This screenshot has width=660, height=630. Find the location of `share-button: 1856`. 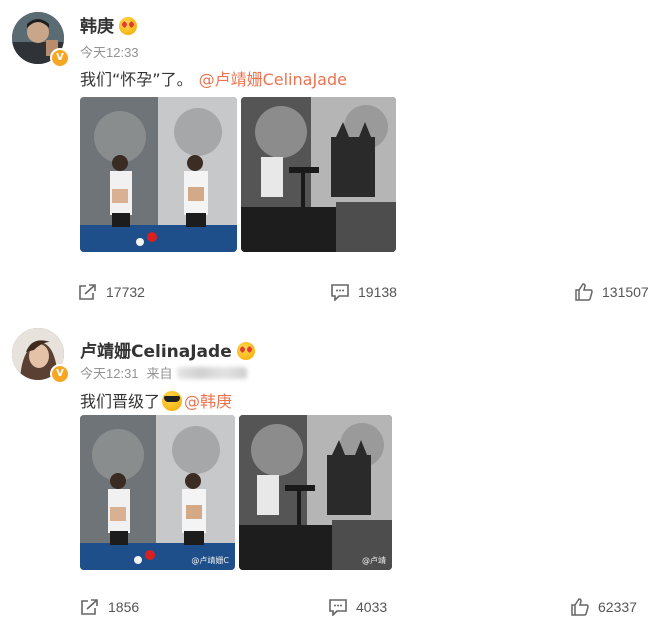

share-button: 1856 is located at coordinates (109, 607).